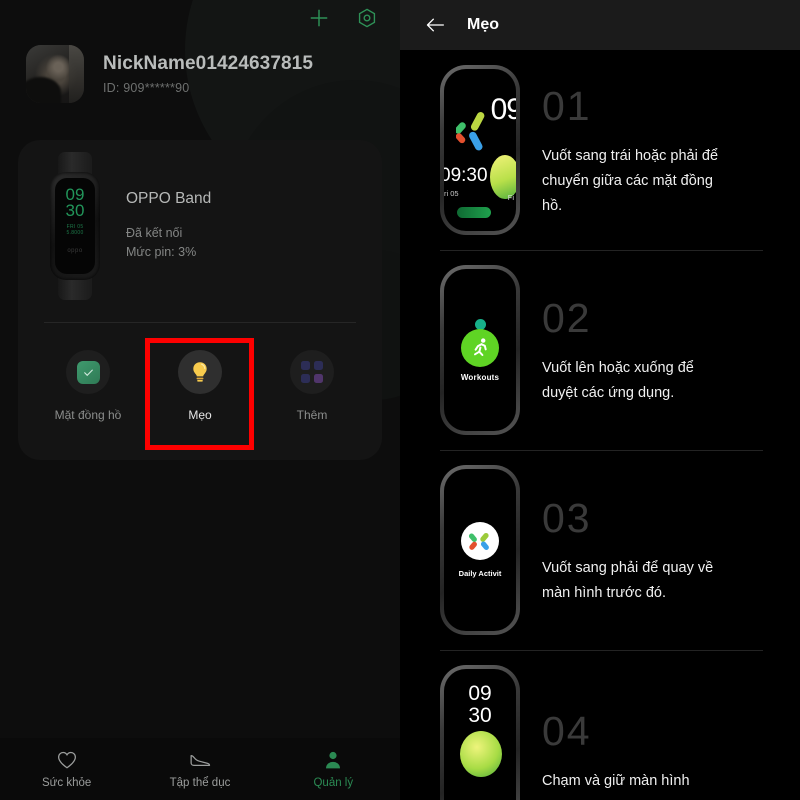 The image size is (800, 800). I want to click on heart-icon, so click(66, 759).